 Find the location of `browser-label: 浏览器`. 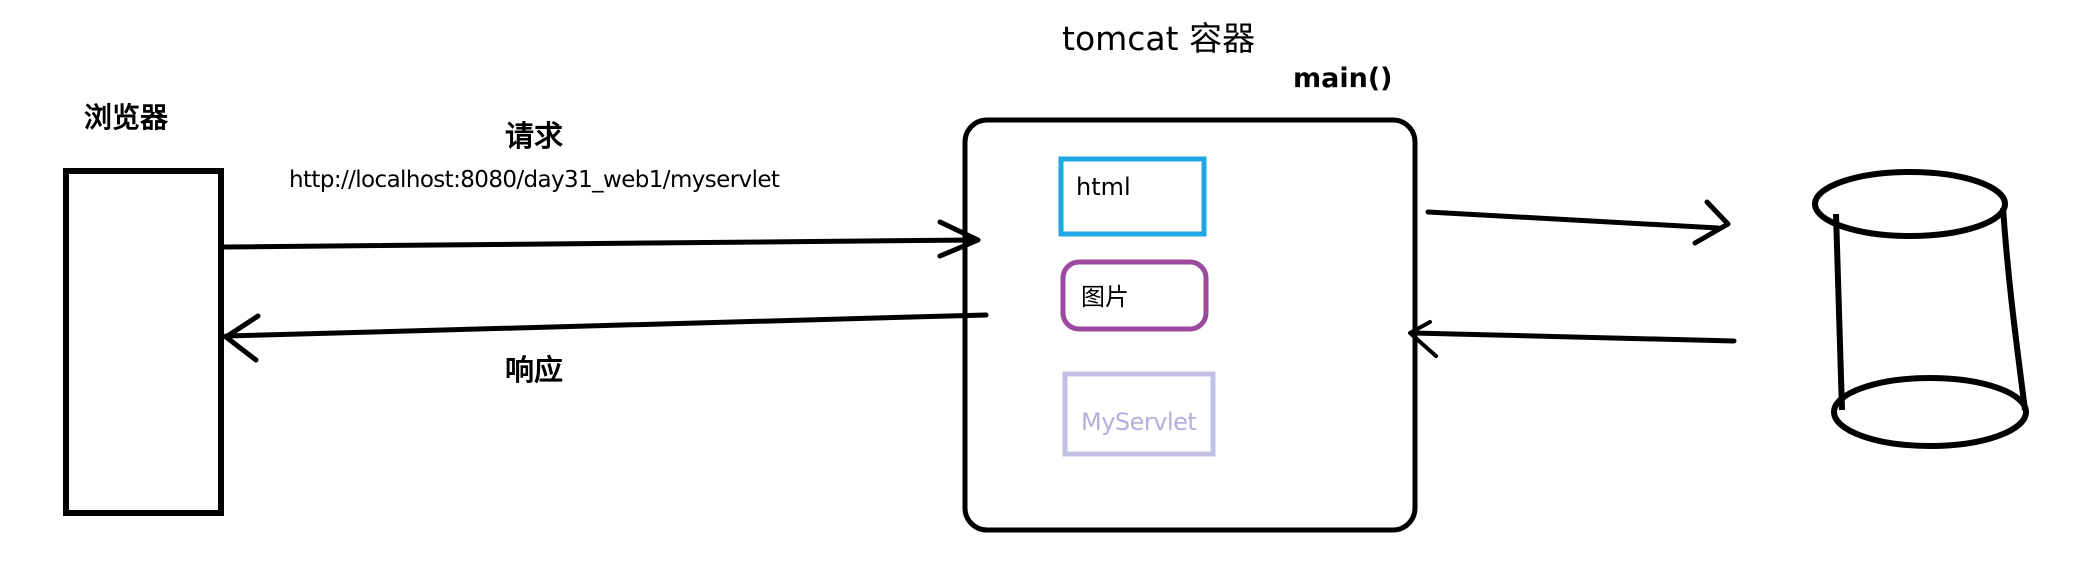

browser-label: 浏览器 is located at coordinates (126, 117).